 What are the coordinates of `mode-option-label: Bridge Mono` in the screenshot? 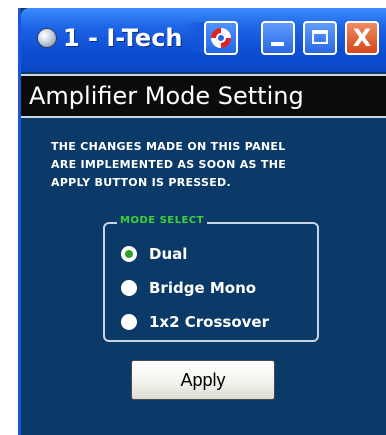 It's located at (203, 288).